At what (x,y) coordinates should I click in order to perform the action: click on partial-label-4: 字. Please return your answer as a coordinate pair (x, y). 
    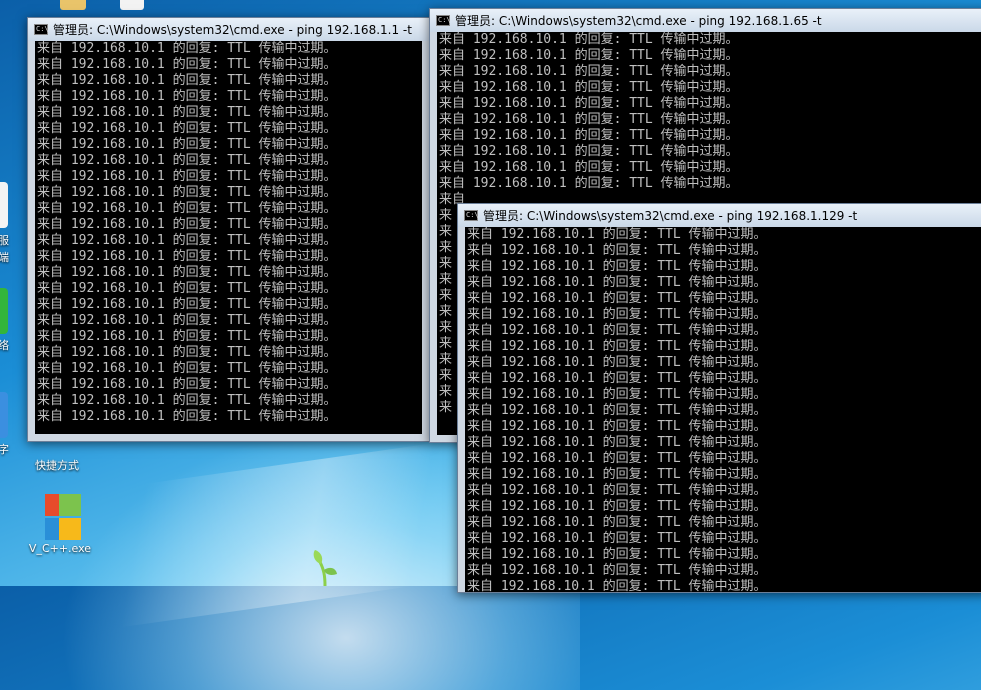
    Looking at the image, I should click on (4, 449).